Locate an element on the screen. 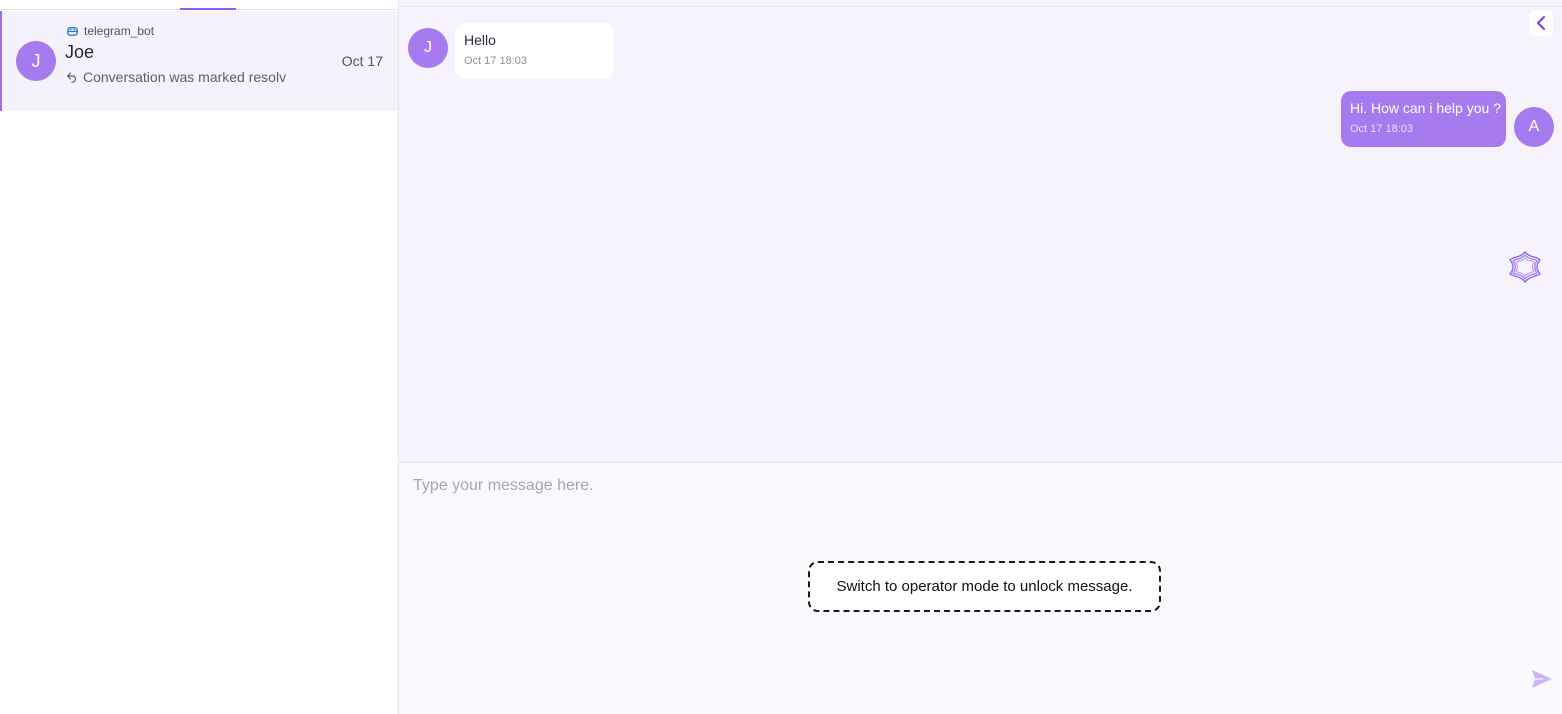  conversation-source: telegram_bot is located at coordinates (110, 31).